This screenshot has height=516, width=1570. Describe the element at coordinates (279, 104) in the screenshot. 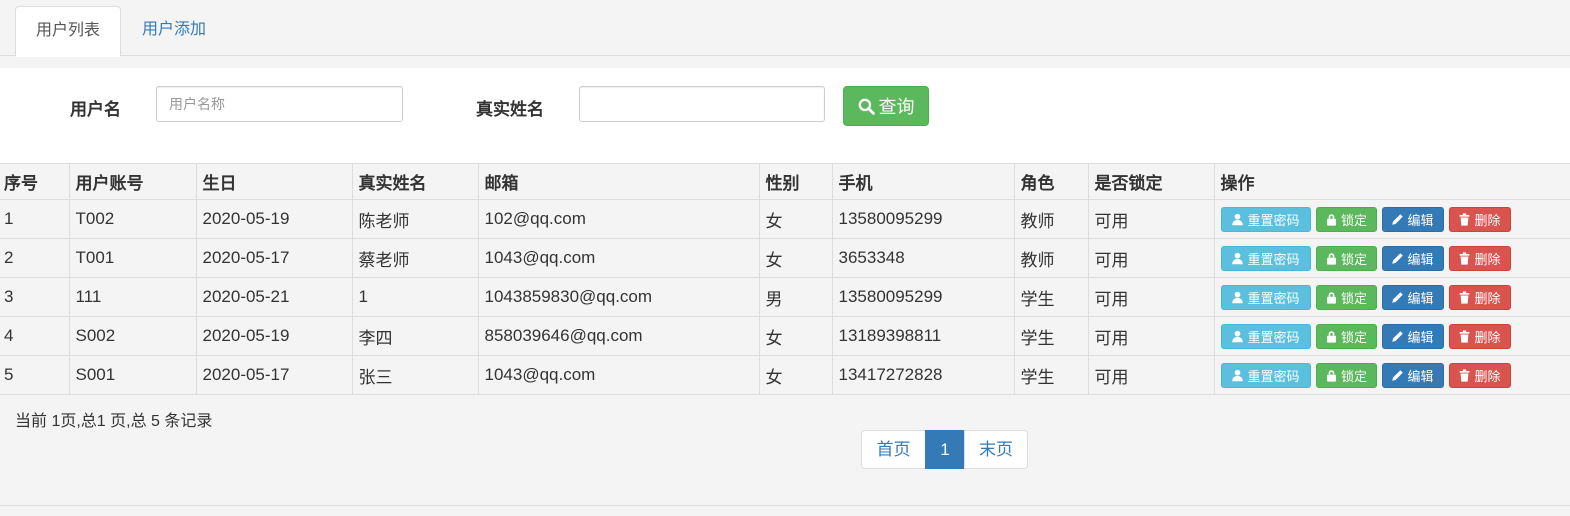

I see `username-input` at that location.